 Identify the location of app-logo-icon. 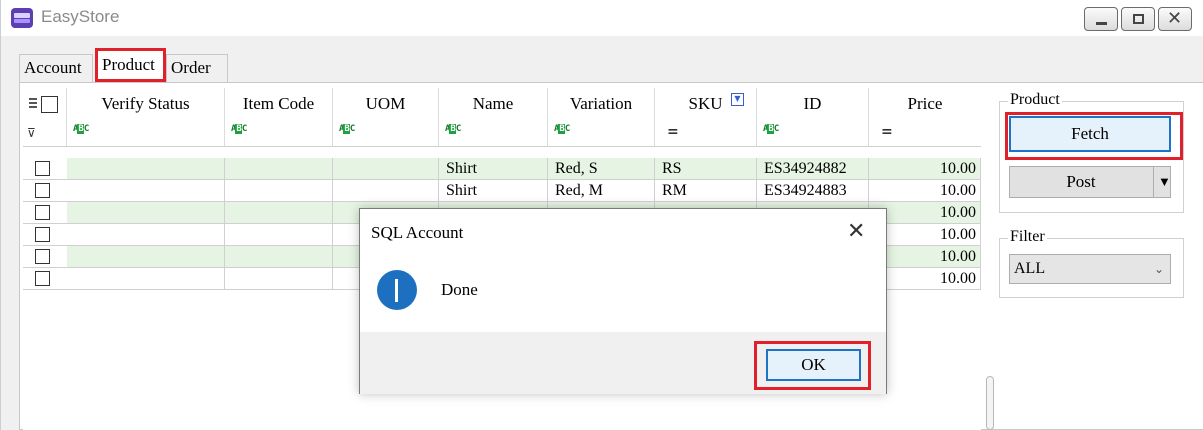
(22, 18).